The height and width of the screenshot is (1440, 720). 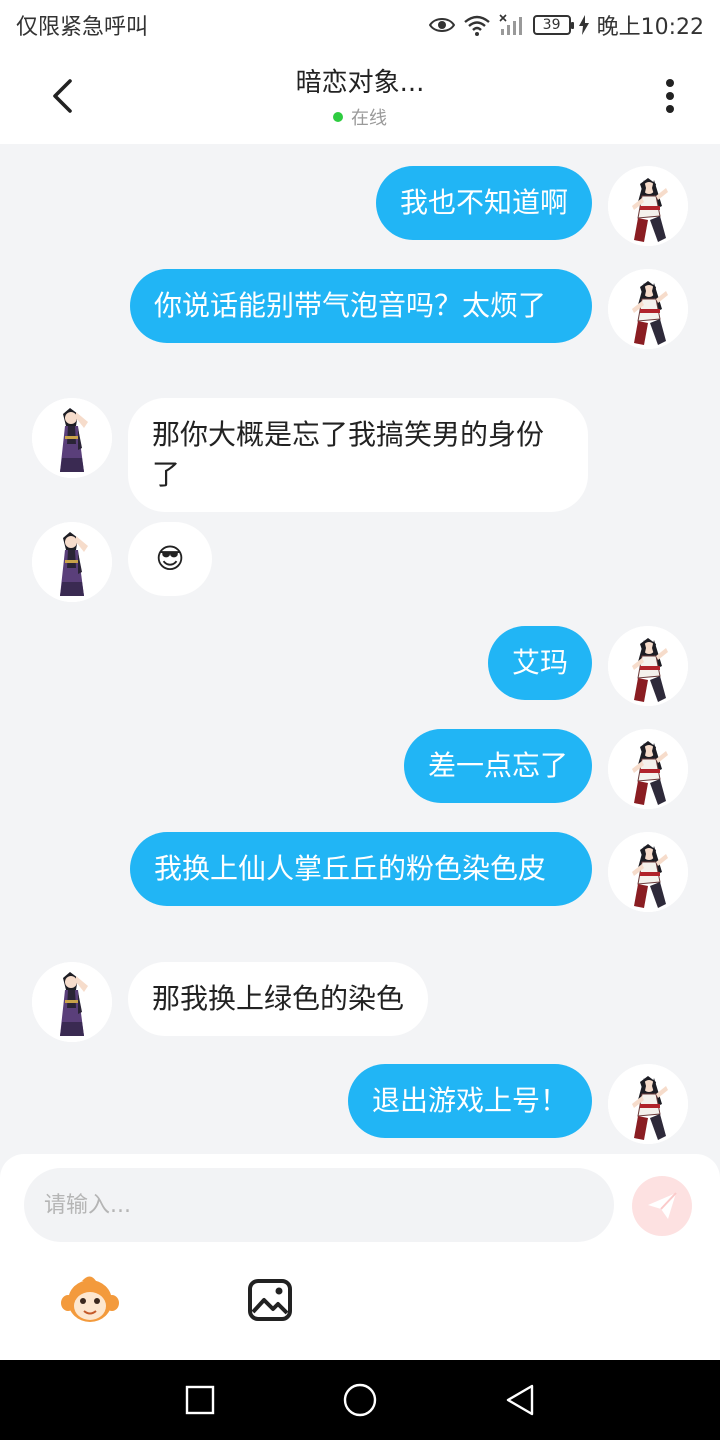 I want to click on clock: 晚上10:22, so click(x=650, y=27).